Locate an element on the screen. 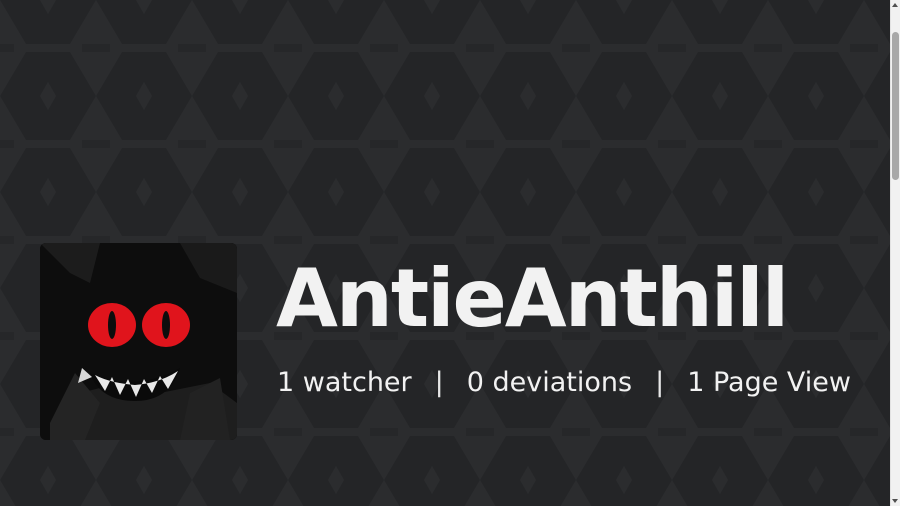 The width and height of the screenshot is (900, 506). avatar is located at coordinates (138, 341).